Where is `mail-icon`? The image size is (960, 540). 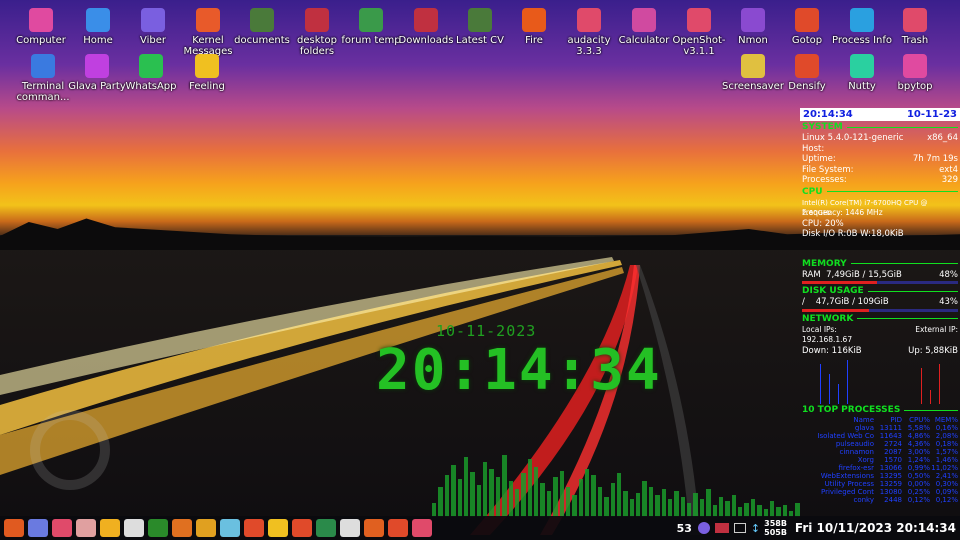
mail-icon is located at coordinates (110, 528).